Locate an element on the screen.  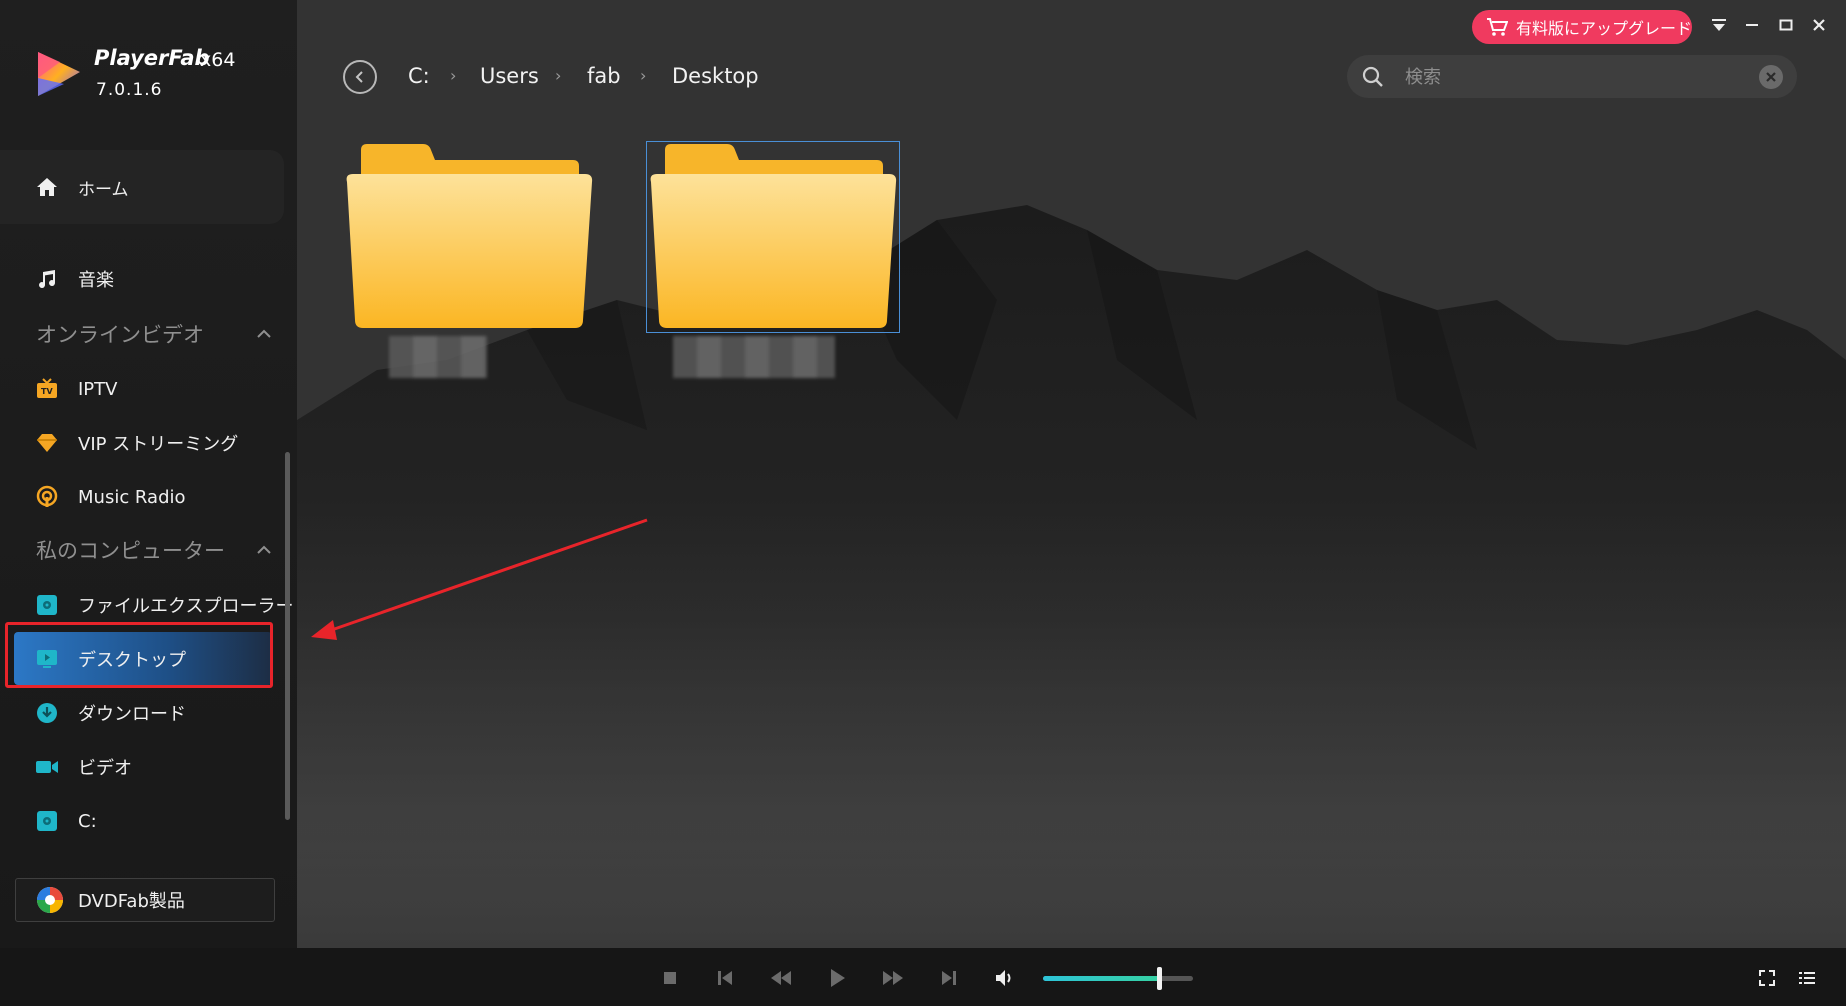
section-header-online-video: オンラインビデオ is located at coordinates (154, 334).